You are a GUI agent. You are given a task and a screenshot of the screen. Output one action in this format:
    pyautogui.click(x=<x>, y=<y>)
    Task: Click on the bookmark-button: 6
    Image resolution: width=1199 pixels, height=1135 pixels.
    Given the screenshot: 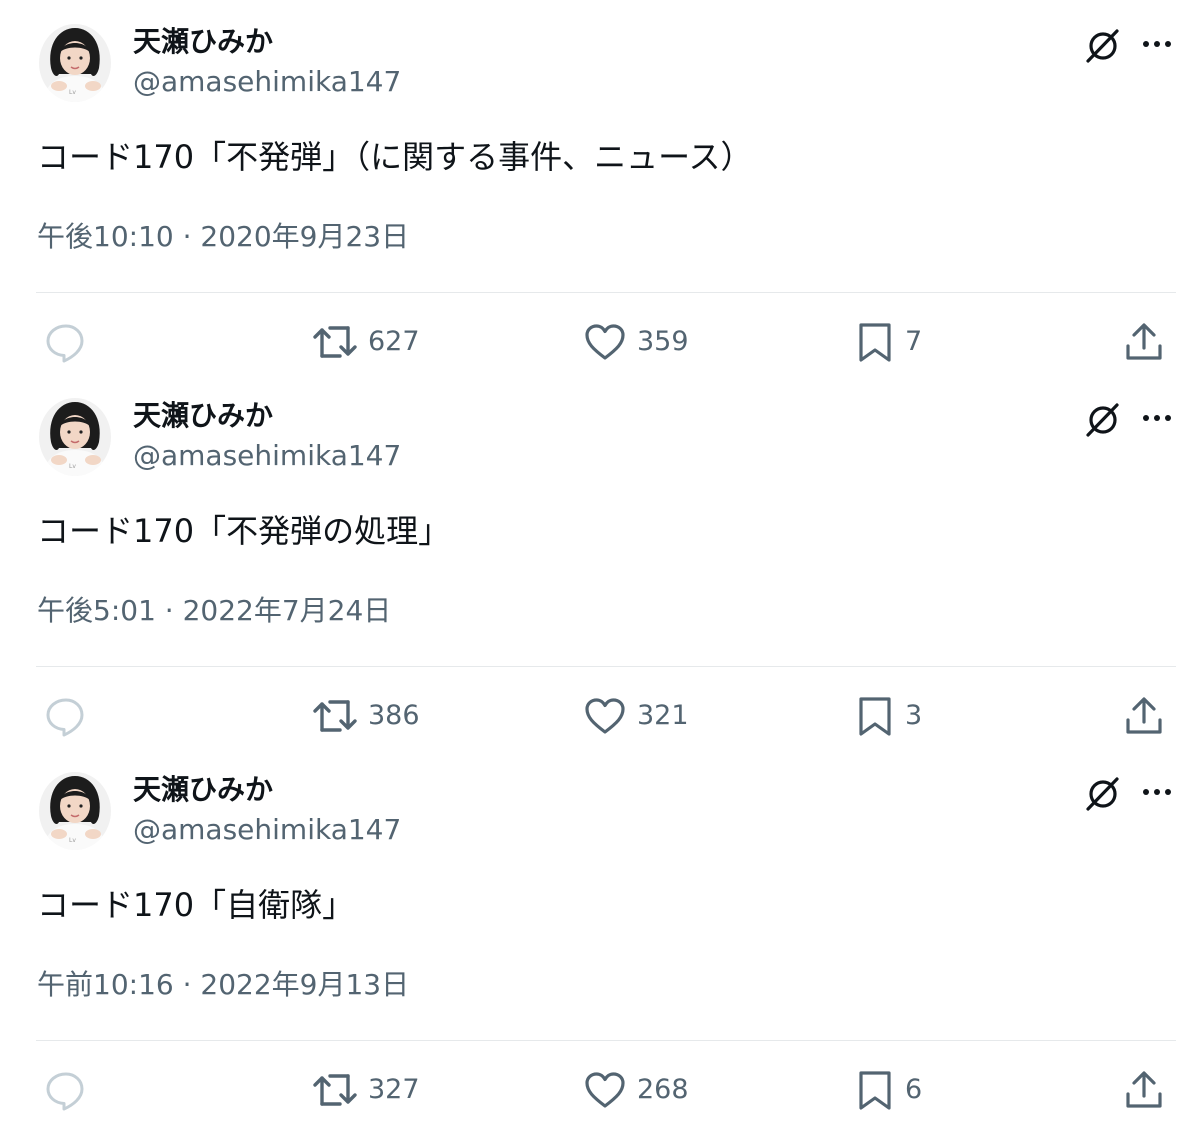 What is the action you would take?
    pyautogui.click(x=888, y=1090)
    